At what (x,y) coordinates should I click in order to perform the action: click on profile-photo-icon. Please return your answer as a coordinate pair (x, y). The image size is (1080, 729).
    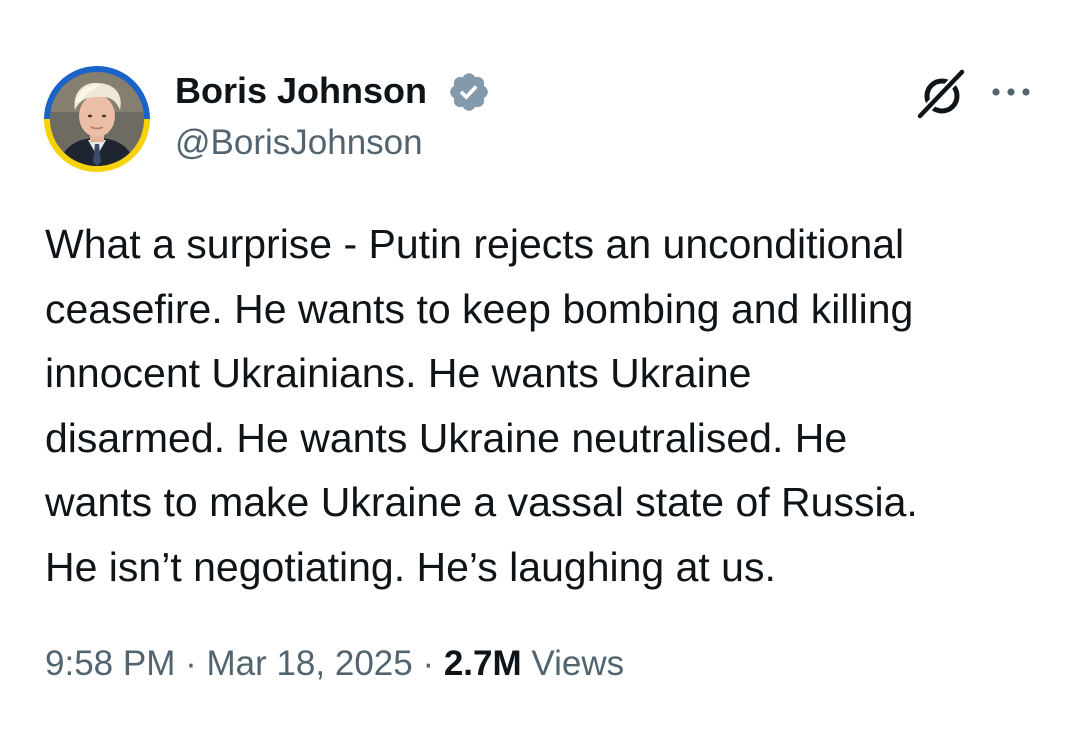
    Looking at the image, I should click on (97, 119).